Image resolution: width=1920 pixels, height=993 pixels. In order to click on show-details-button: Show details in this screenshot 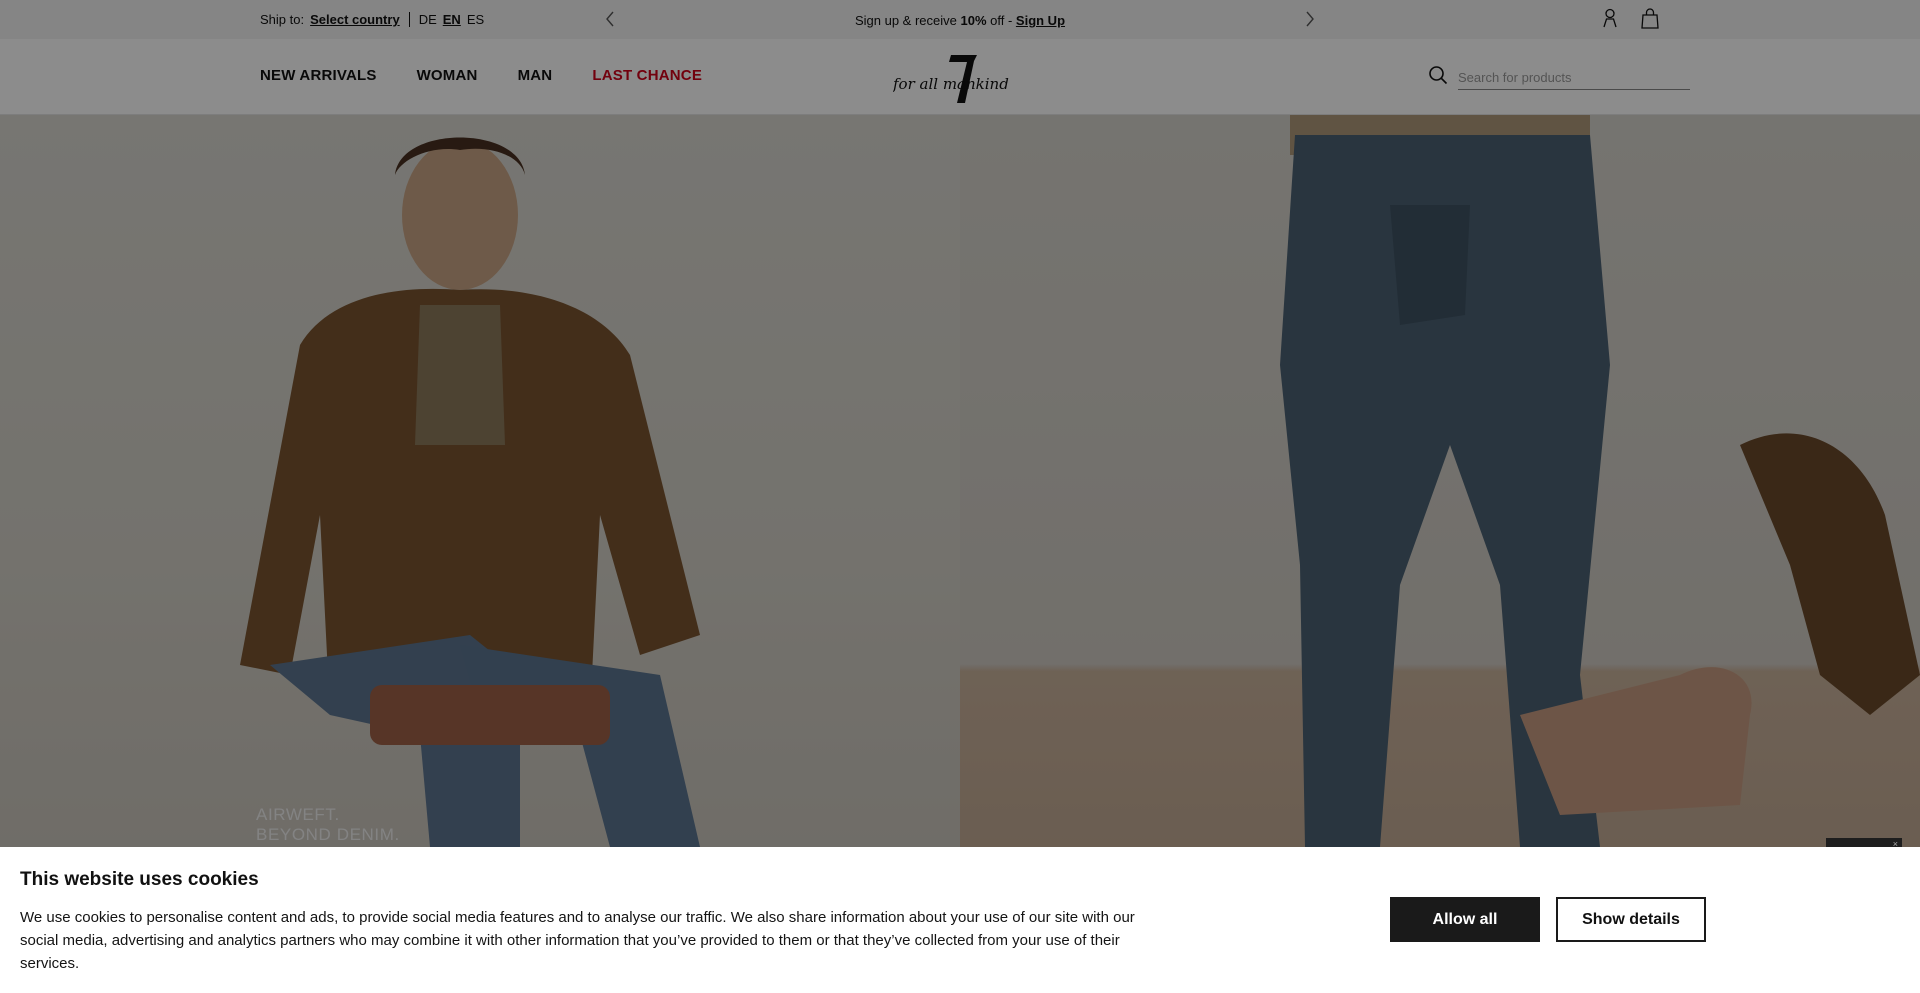, I will do `click(1631, 919)`.